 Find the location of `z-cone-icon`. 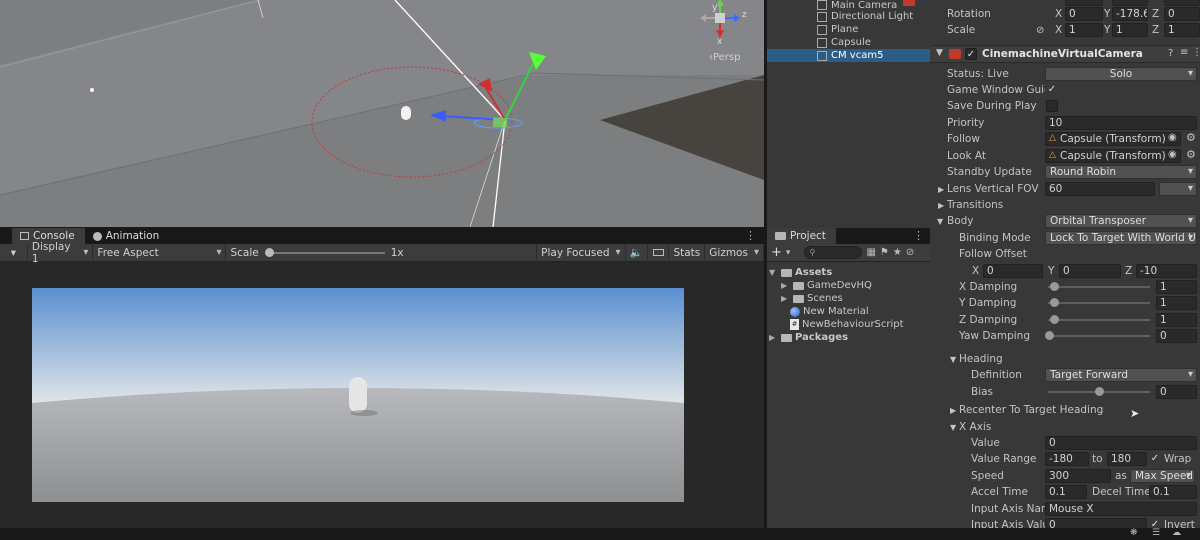

z-cone-icon is located at coordinates (737, 18).